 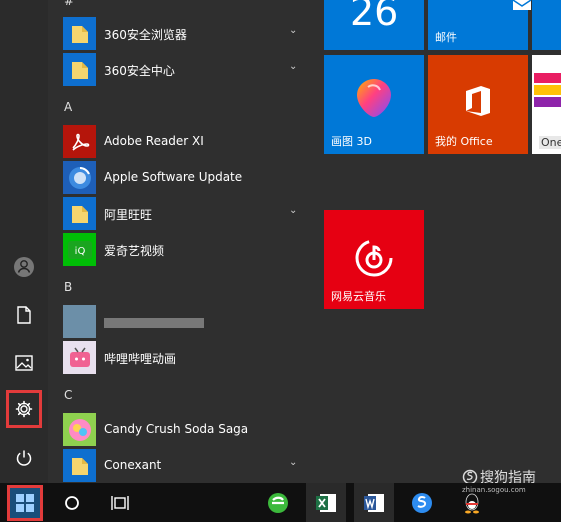 I want to click on power-icon, so click(x=24, y=458).